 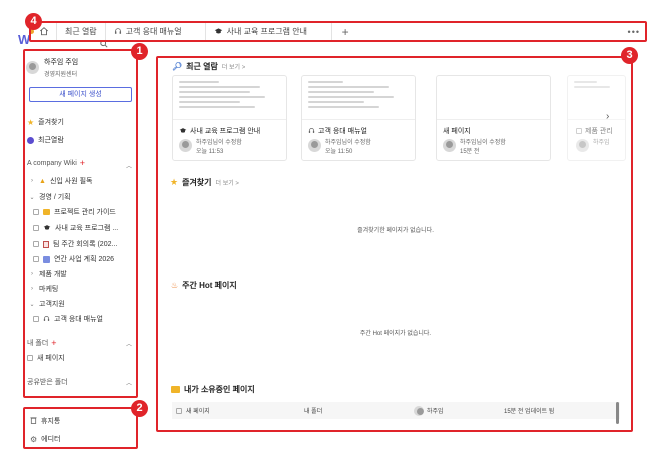 I want to click on annotation-badge-4: 4, so click(x=33, y=21).